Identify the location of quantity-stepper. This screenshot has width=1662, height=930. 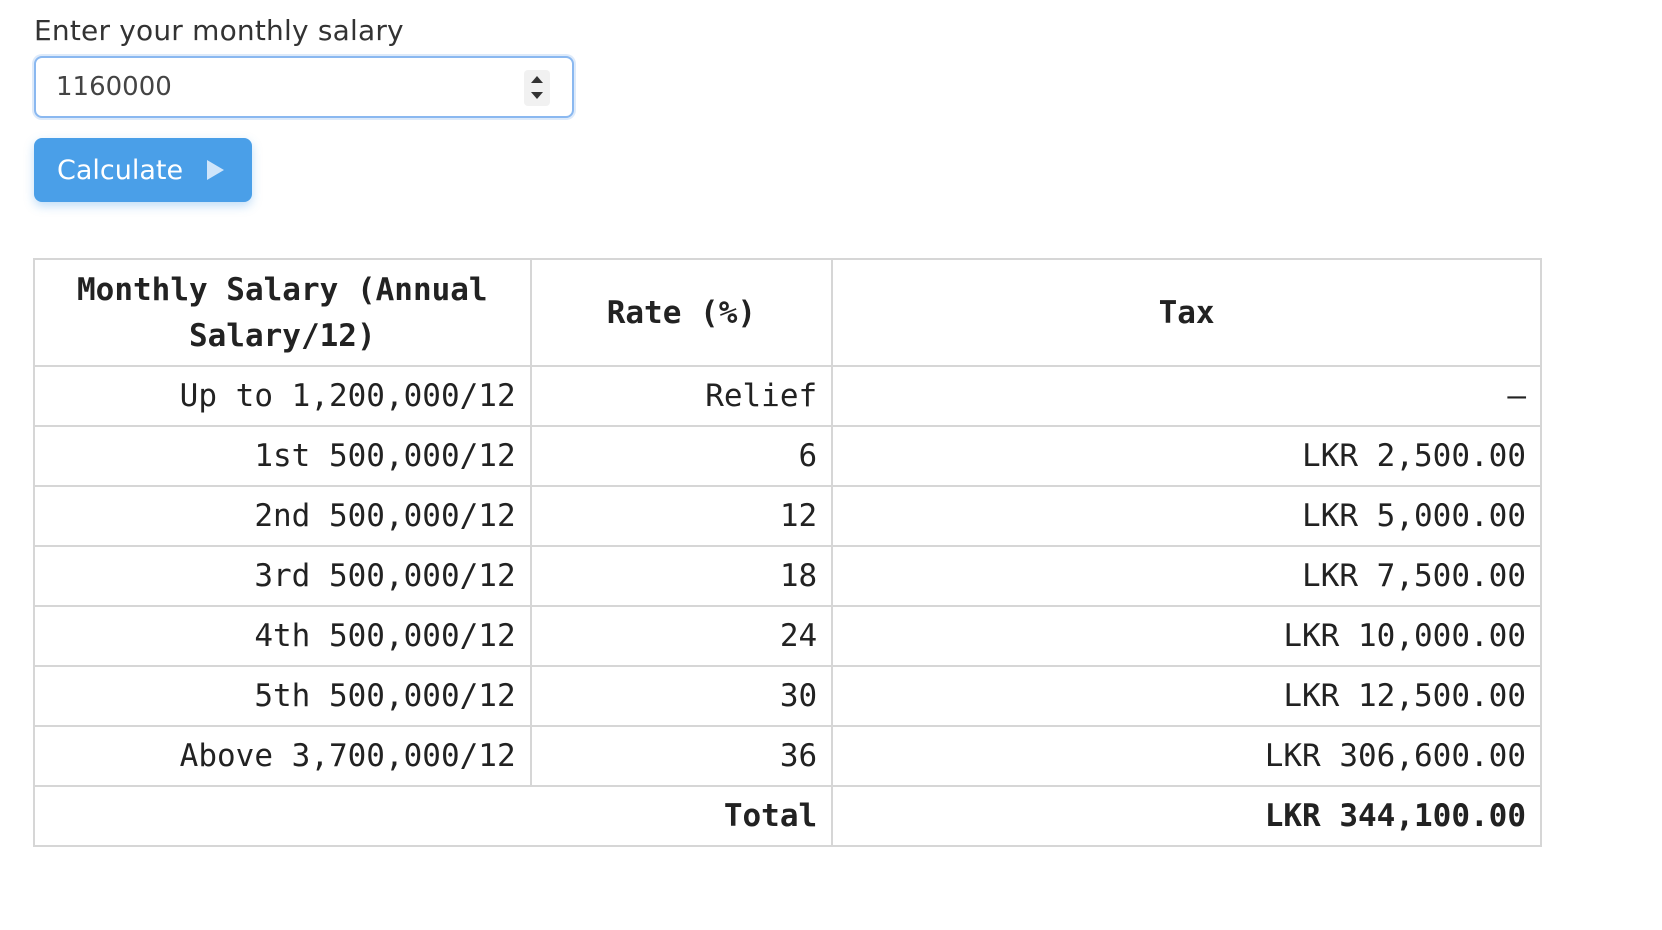
(537, 88).